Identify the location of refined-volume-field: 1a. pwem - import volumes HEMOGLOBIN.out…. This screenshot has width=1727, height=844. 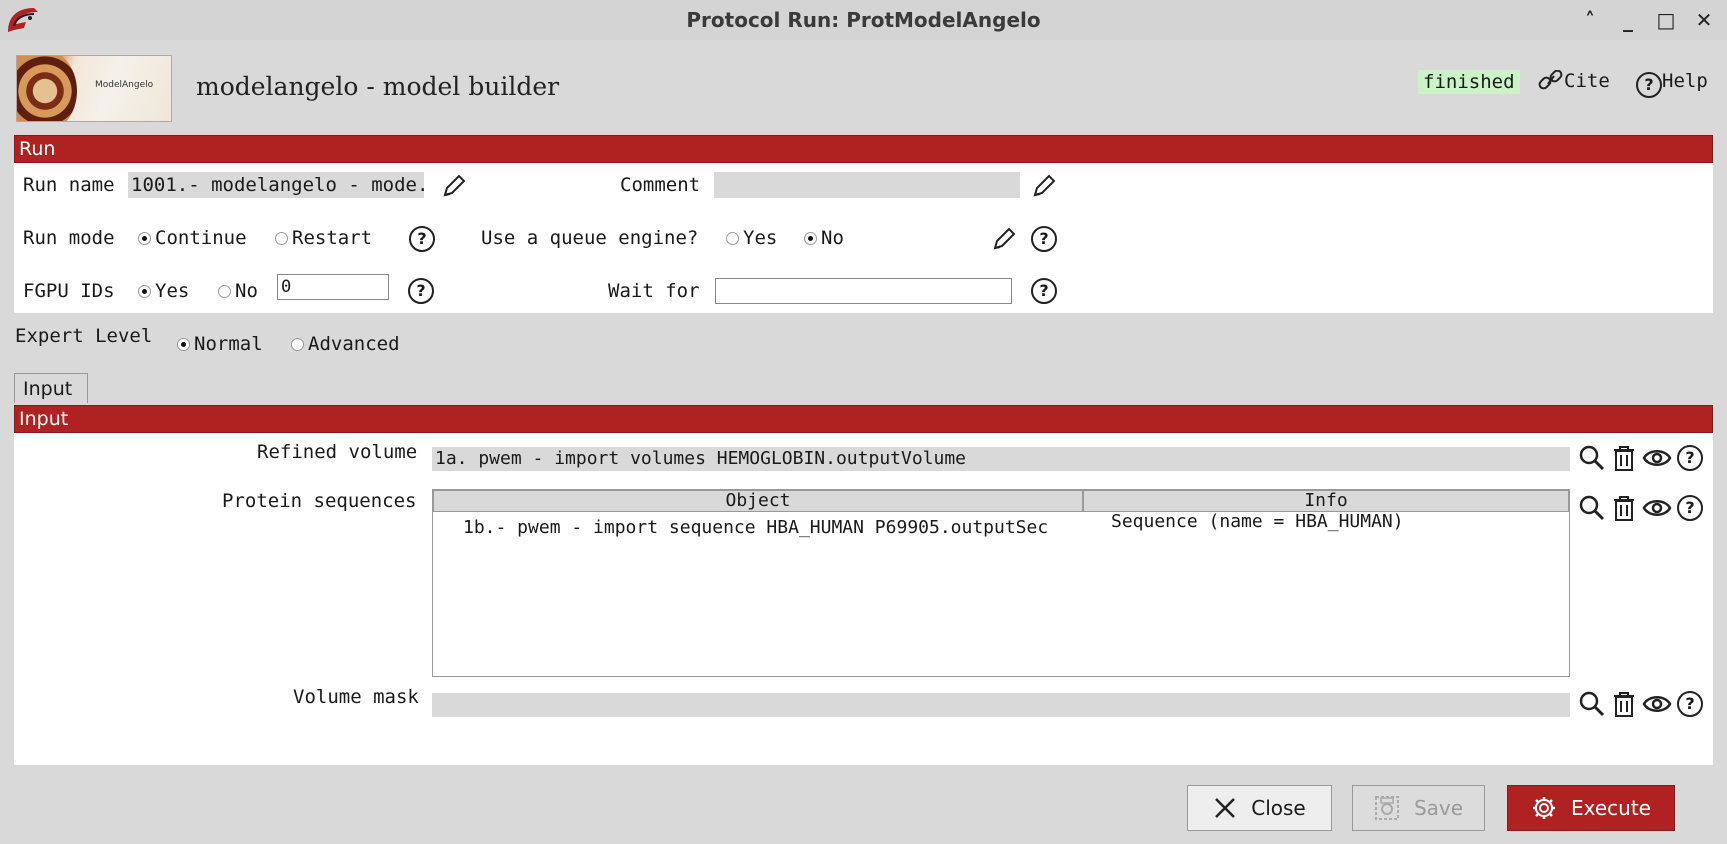
(1001, 459).